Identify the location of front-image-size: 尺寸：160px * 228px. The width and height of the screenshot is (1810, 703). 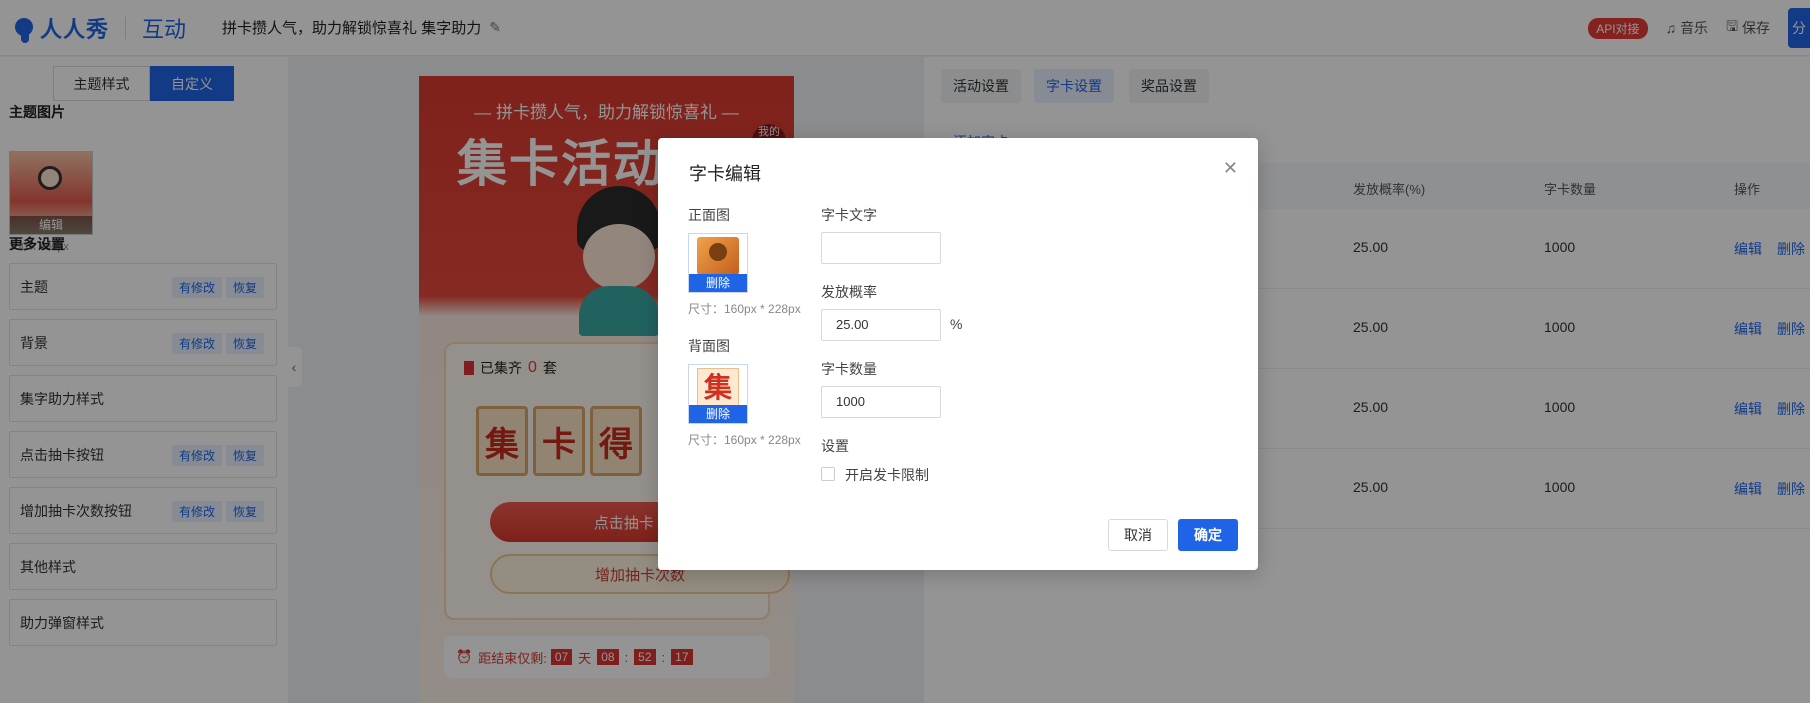
(744, 309).